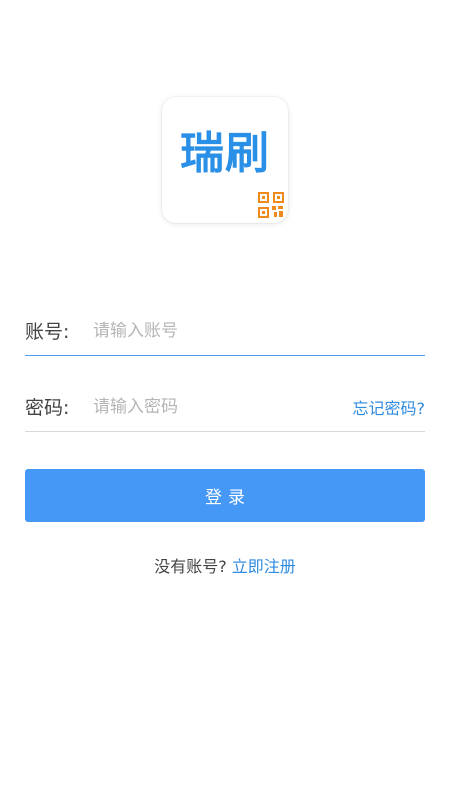 Image resolution: width=450 pixels, height=800 pixels. I want to click on register-link: 立即注册, so click(264, 566).